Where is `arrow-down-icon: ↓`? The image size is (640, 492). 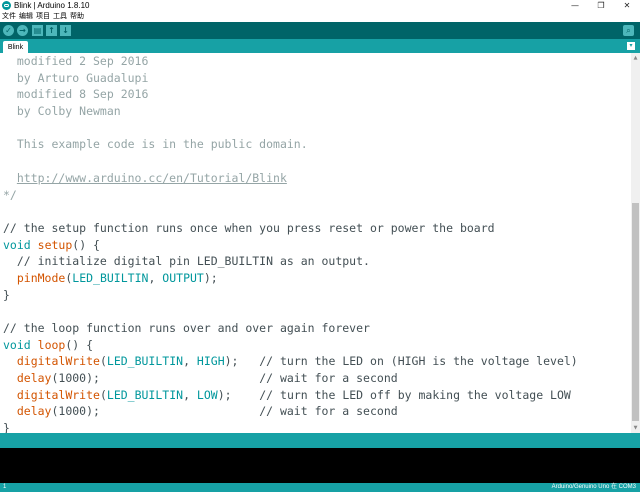
arrow-down-icon: ↓ is located at coordinates (65, 30).